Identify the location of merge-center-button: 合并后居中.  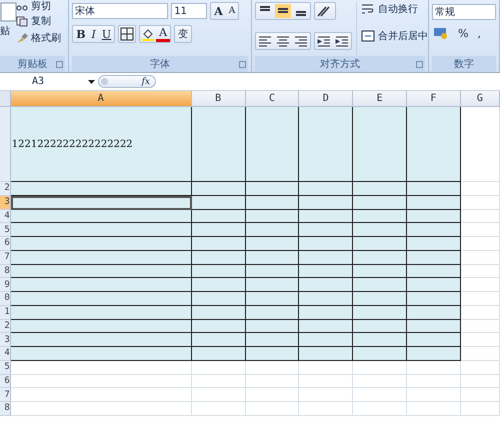
(403, 36).